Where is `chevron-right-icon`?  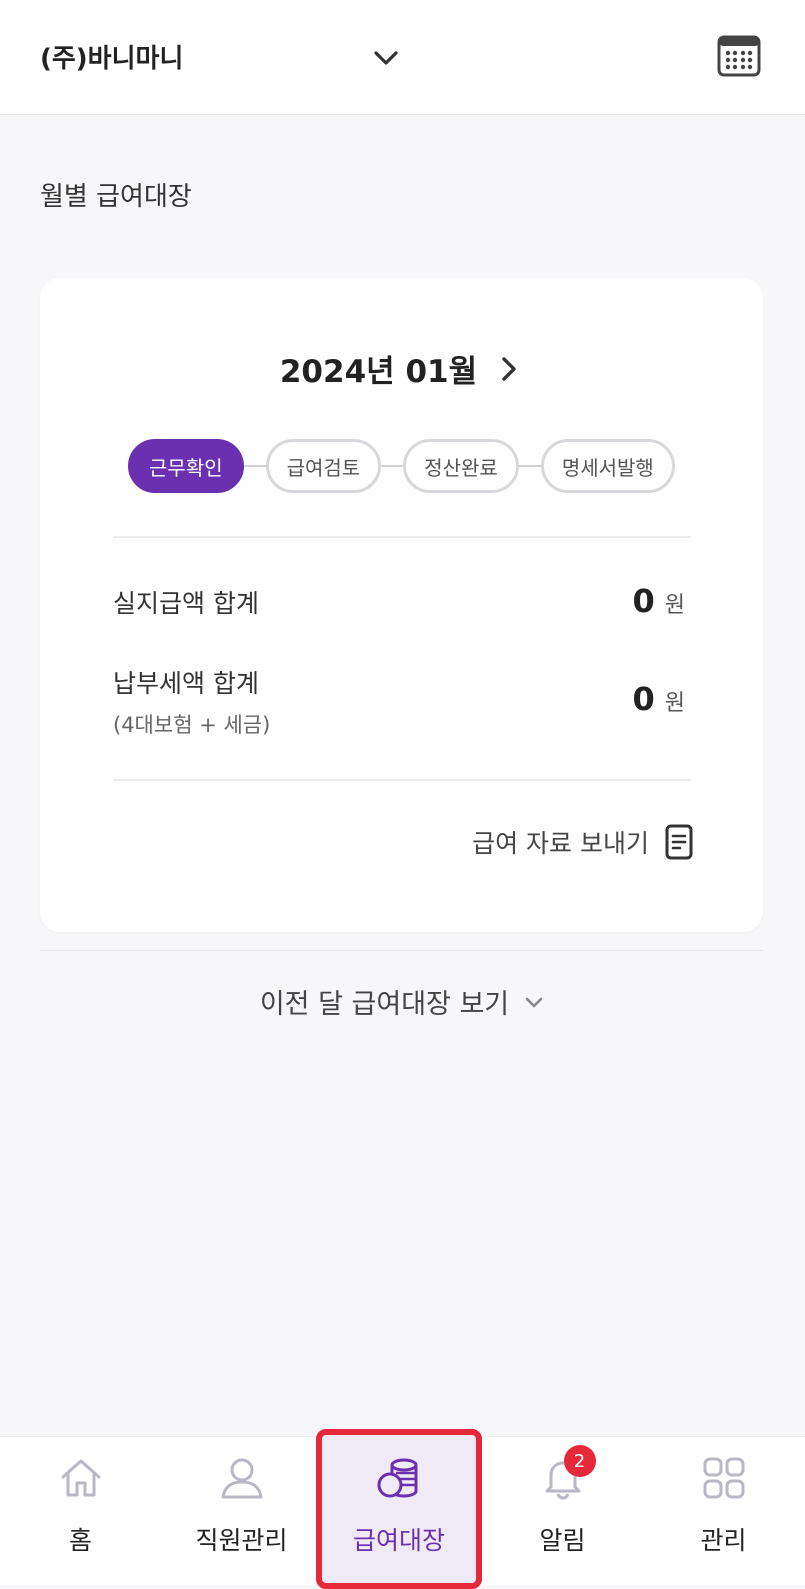 chevron-right-icon is located at coordinates (509, 369).